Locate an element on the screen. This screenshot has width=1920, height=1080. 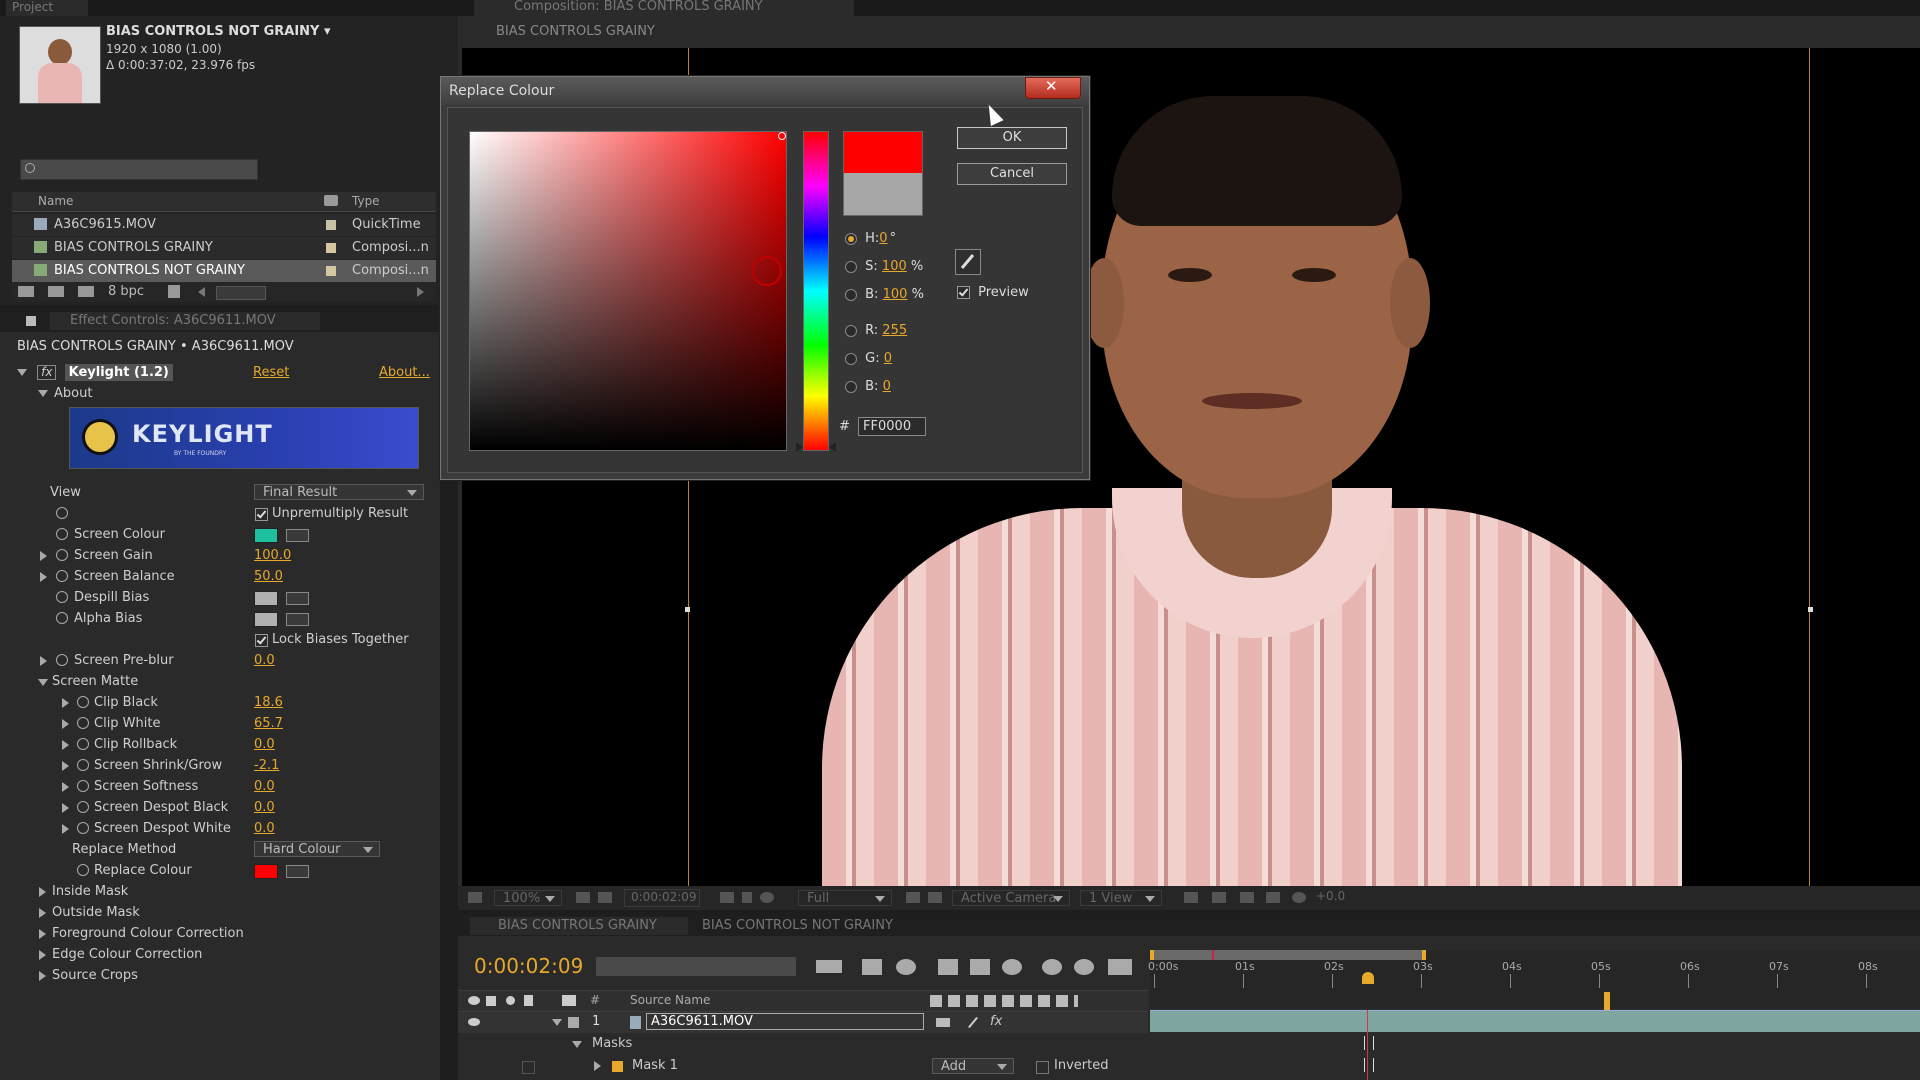
outside-mask-expand-icon is located at coordinates (42, 913).